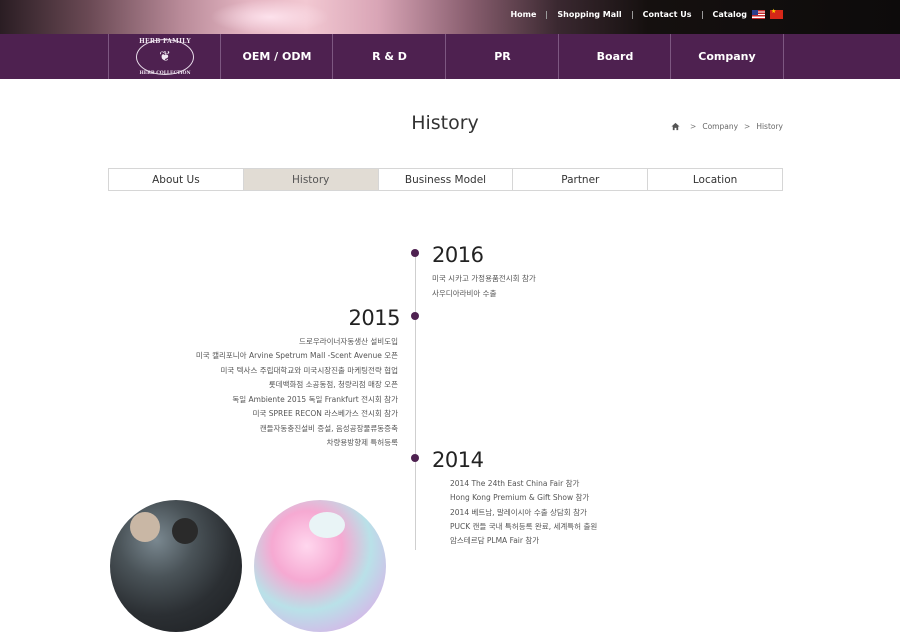 The image size is (900, 632). What do you see at coordinates (727, 56) in the screenshot?
I see `nav-item-company: Company` at bounding box center [727, 56].